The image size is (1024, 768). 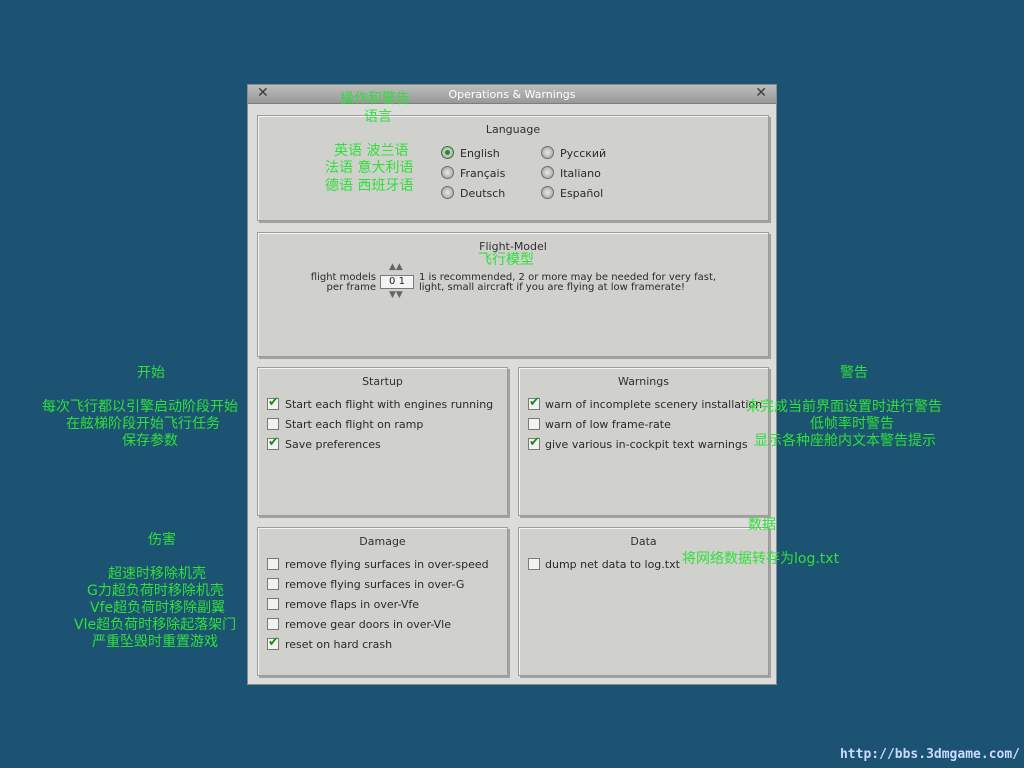 What do you see at coordinates (397, 282) in the screenshot?
I see `flight-models-spinner: 0 1` at bounding box center [397, 282].